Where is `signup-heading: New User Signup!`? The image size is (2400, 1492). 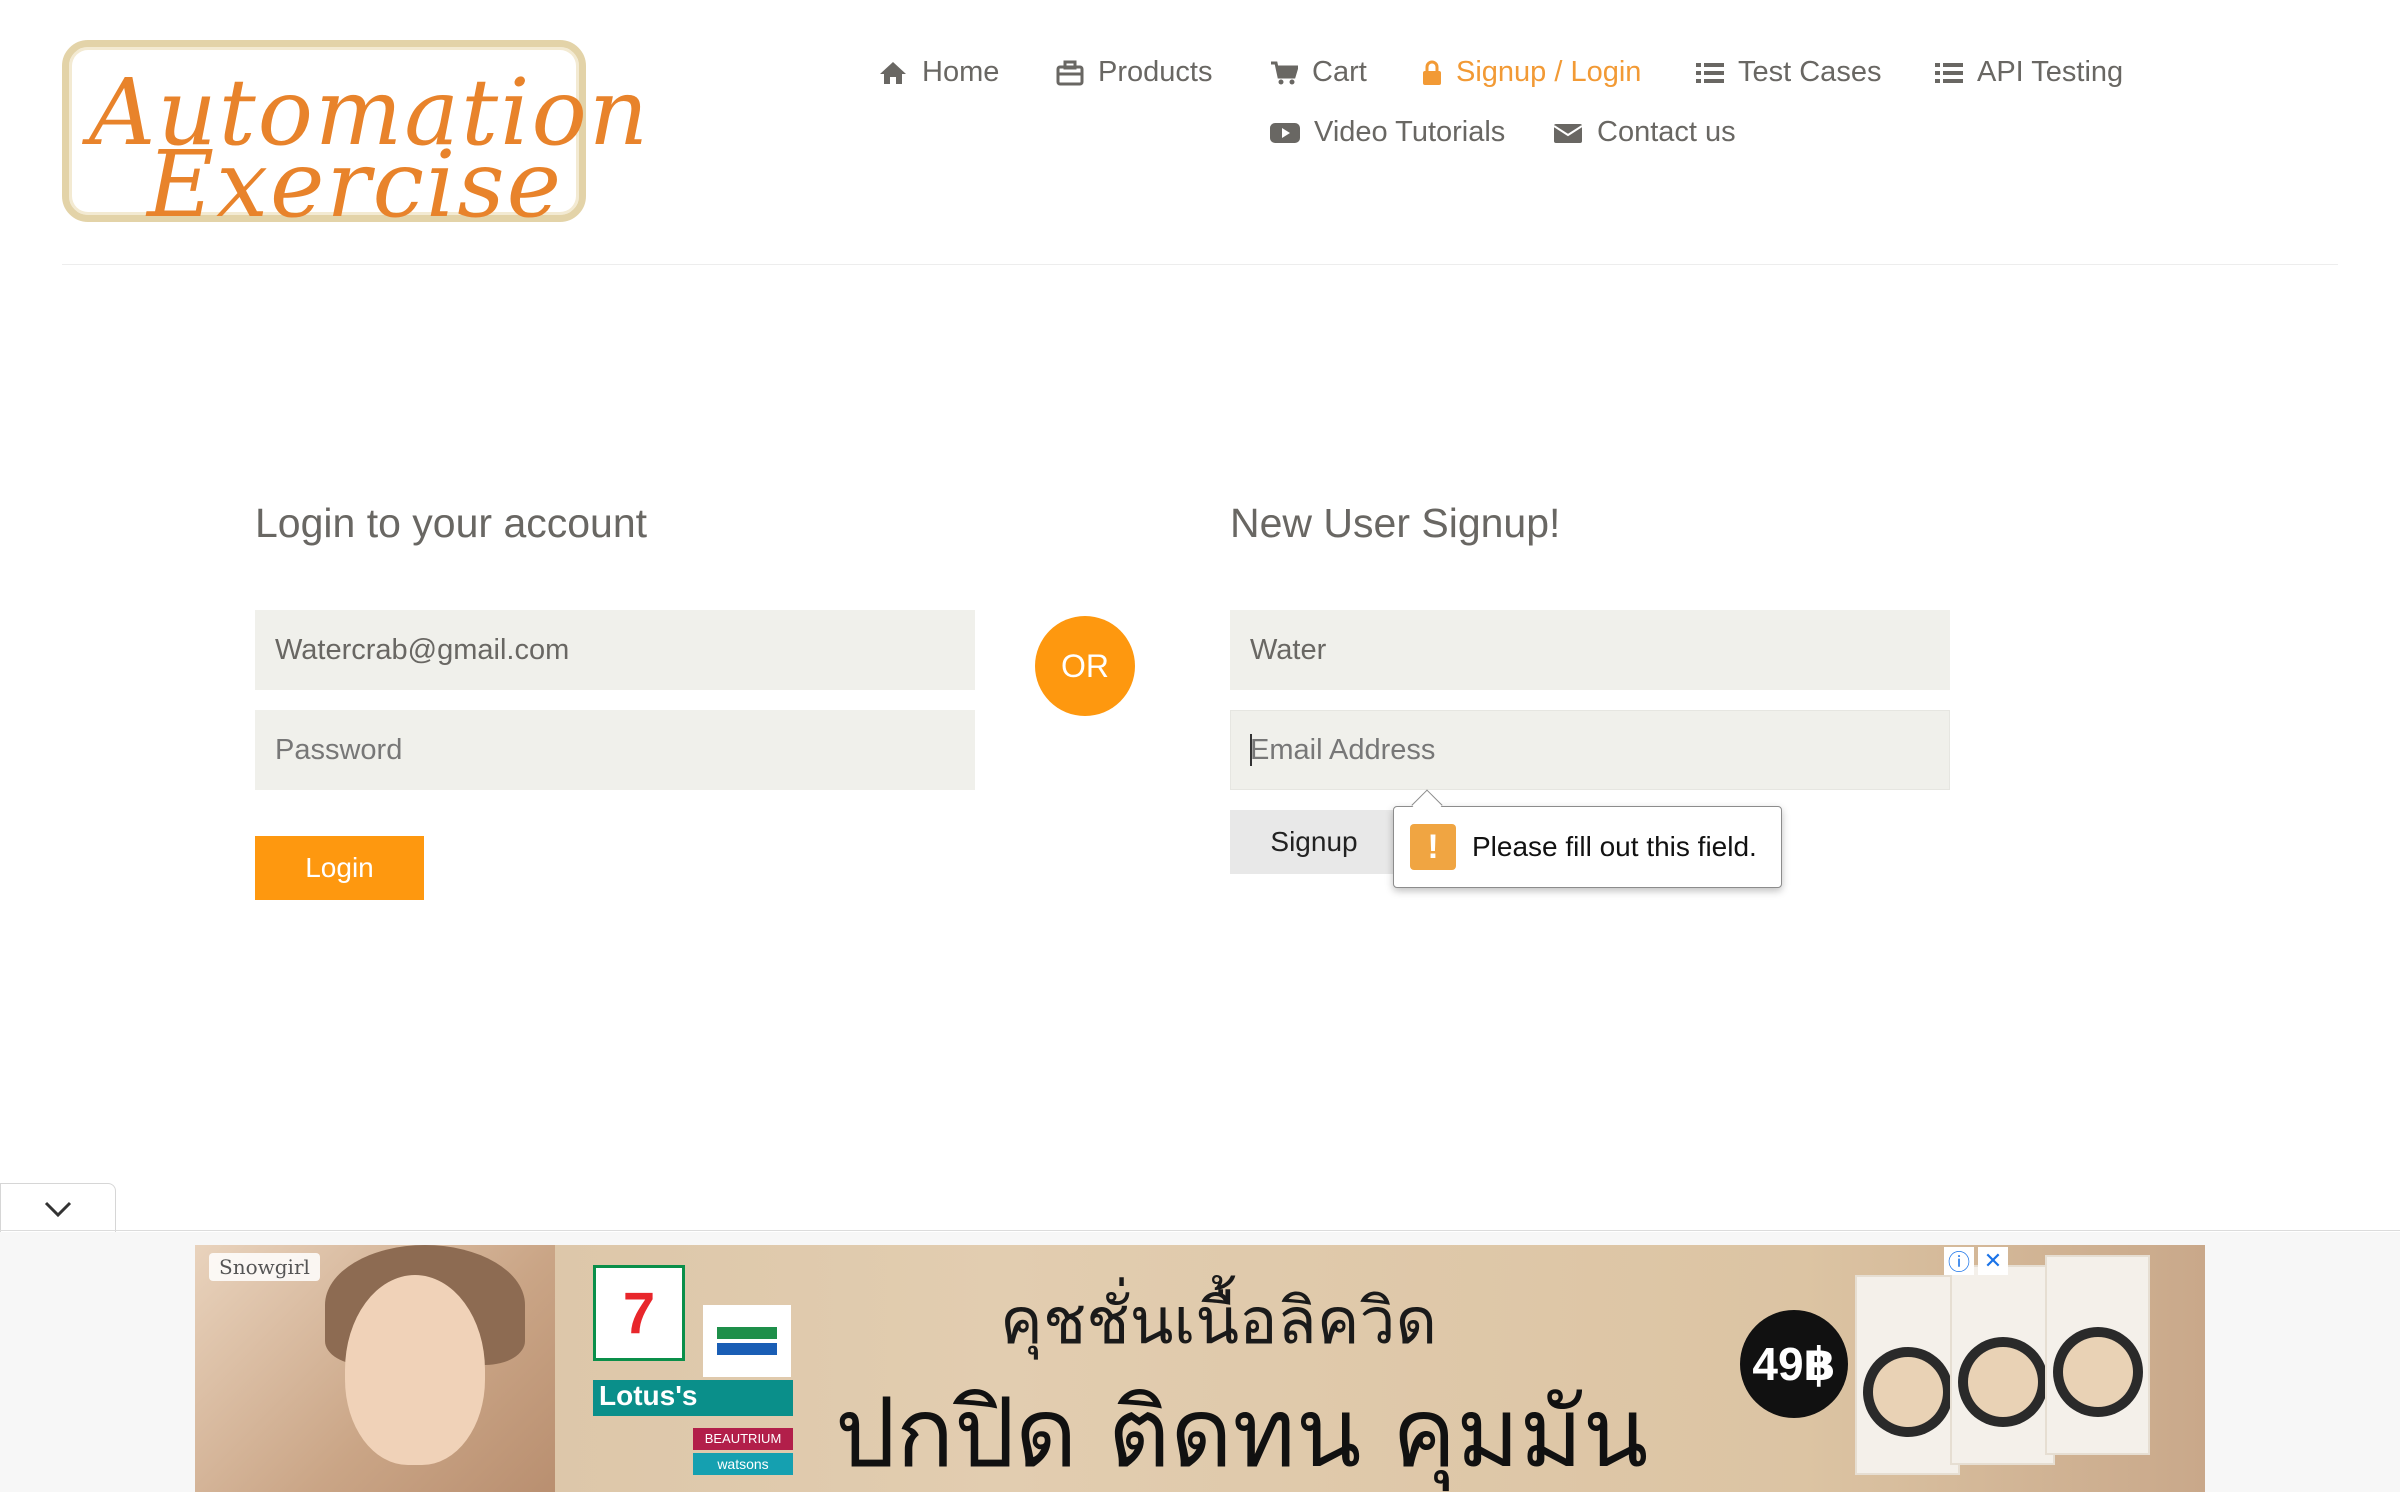
signup-heading: New User Signup! is located at coordinates (1395, 523).